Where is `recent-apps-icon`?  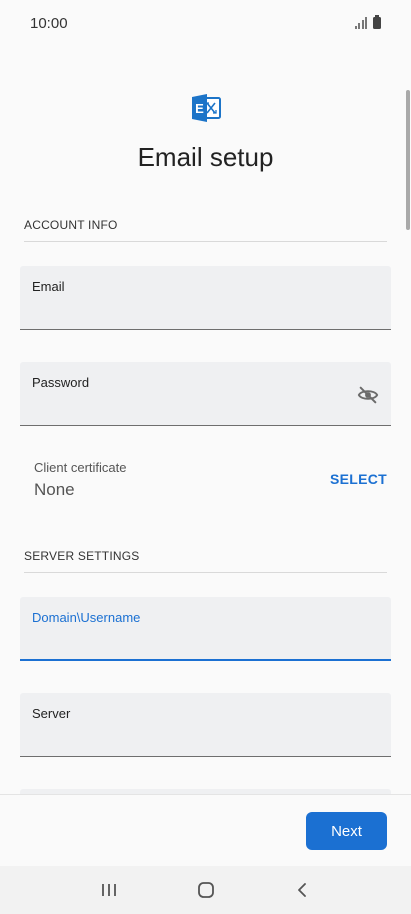
recent-apps-icon is located at coordinates (108, 890).